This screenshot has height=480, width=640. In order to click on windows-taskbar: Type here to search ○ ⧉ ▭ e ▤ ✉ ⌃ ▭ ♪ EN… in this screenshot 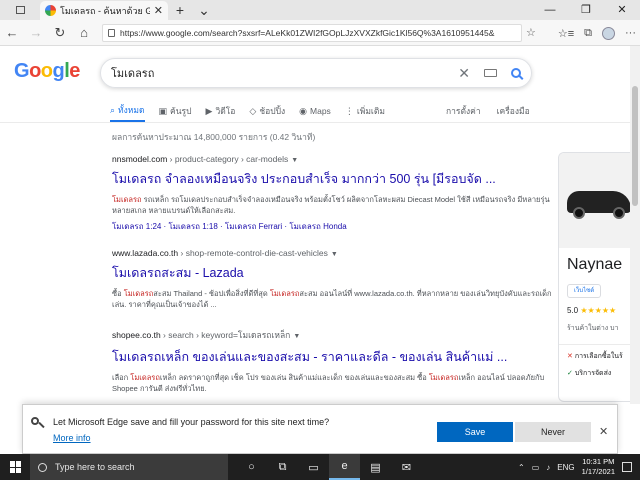, I will do `click(320, 467)`.